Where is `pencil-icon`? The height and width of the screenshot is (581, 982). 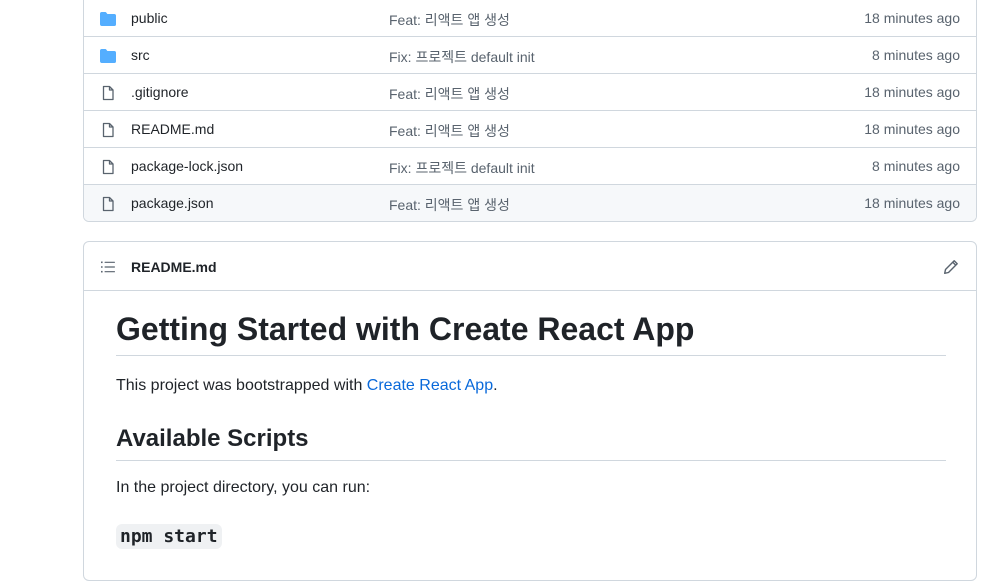
pencil-icon is located at coordinates (951, 267).